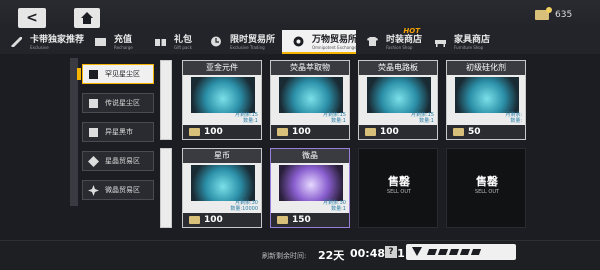  What do you see at coordinates (513, 118) in the screenshot?
I see `goods-limit: 月剩余: 数量:` at bounding box center [513, 118].